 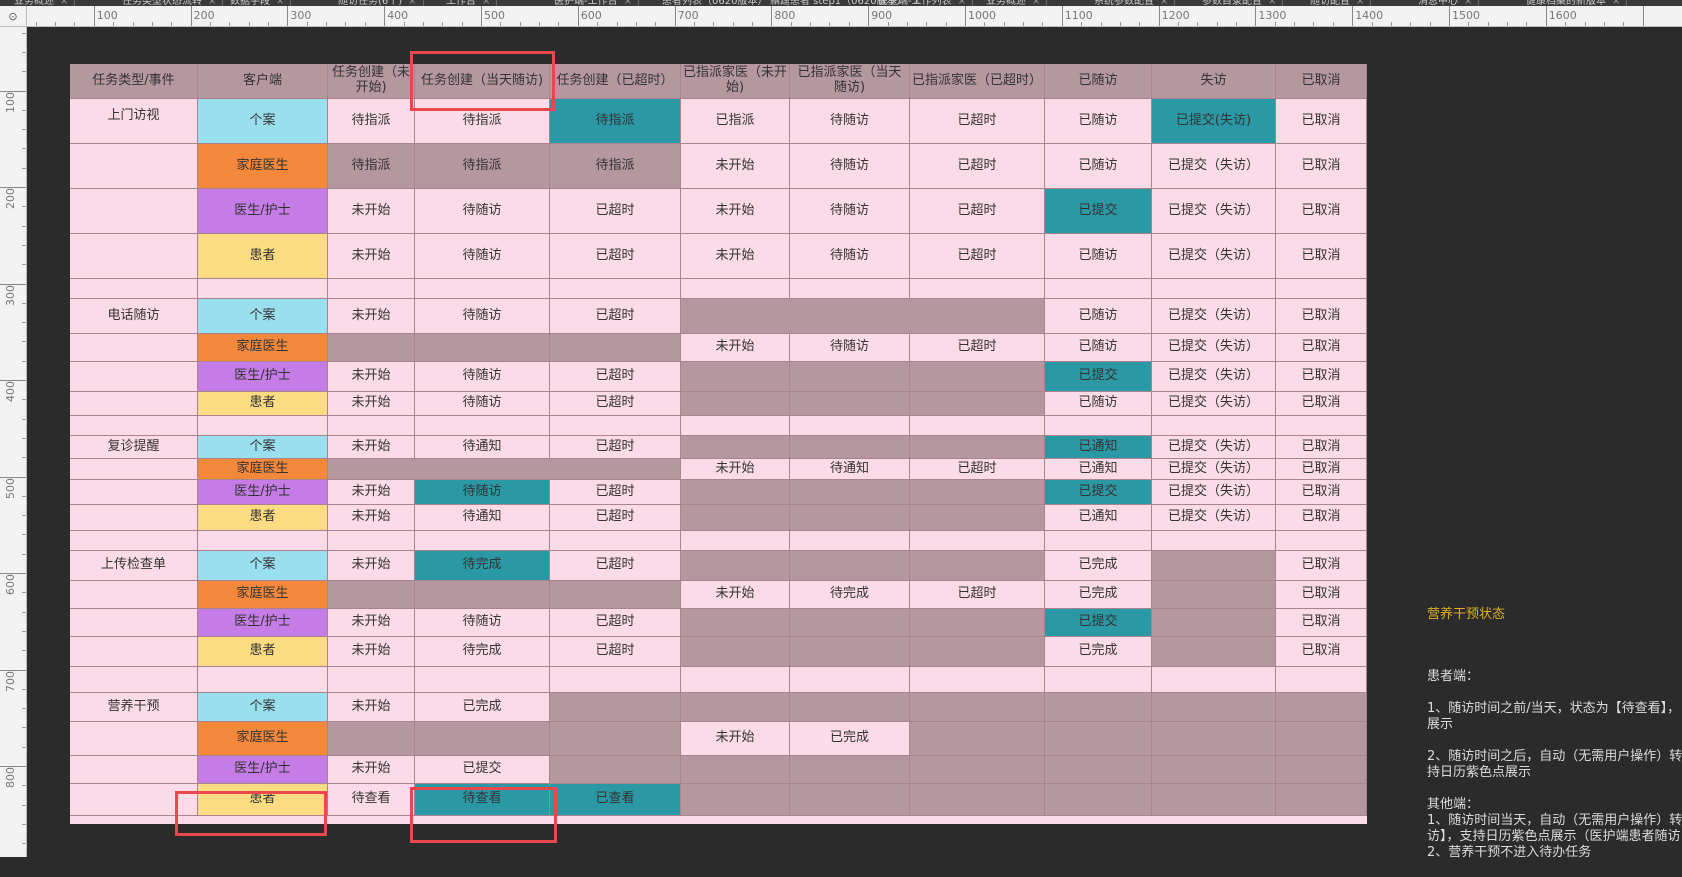 I want to click on notes-line: 1、随访时间之前/当天，状态为【待查看】，, so click(x=1554, y=708).